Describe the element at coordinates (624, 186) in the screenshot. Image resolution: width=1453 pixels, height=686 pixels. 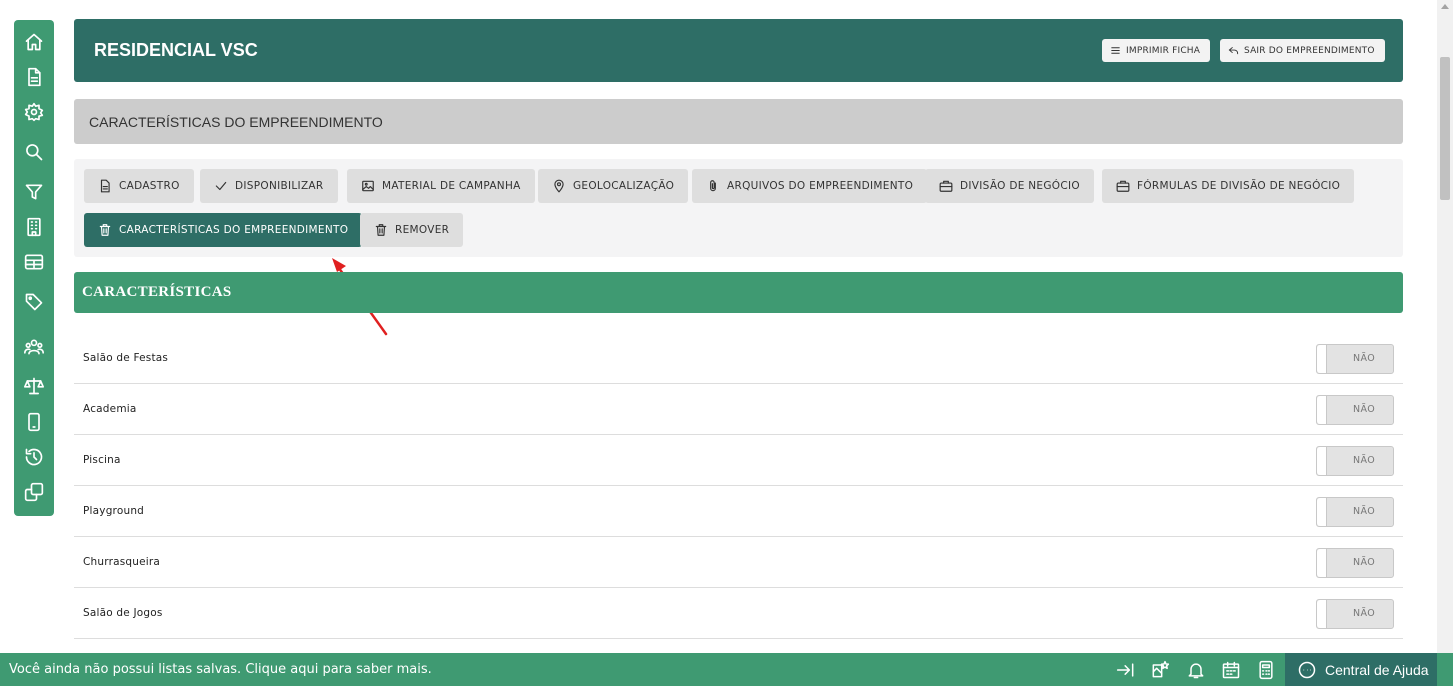
I see `tab-label: GEOLOCALIZAÇÃO` at that location.